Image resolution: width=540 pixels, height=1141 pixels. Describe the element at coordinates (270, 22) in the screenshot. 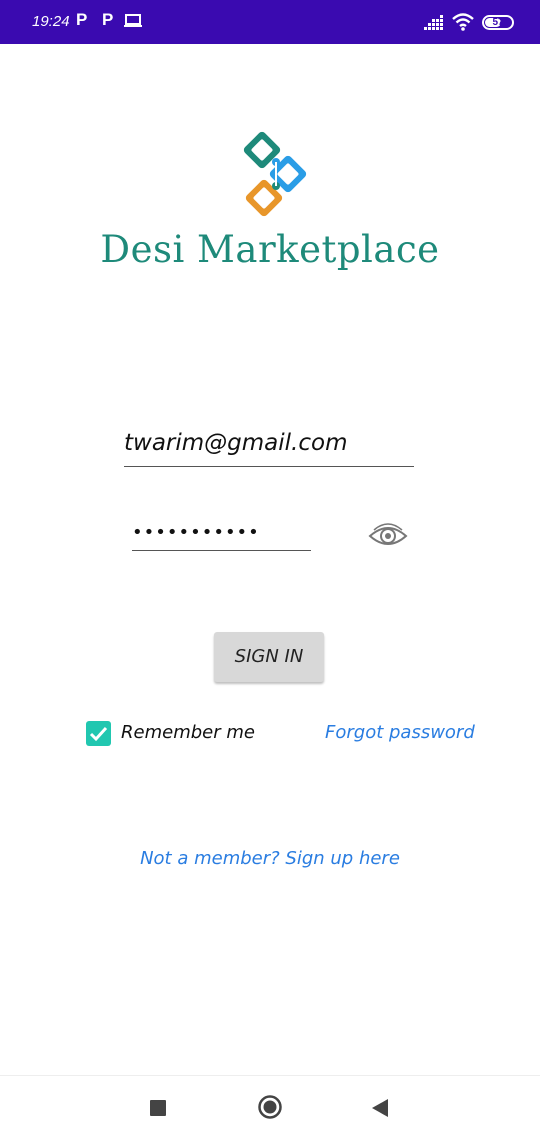

I see `status-bar: 19:24 P P 57` at that location.